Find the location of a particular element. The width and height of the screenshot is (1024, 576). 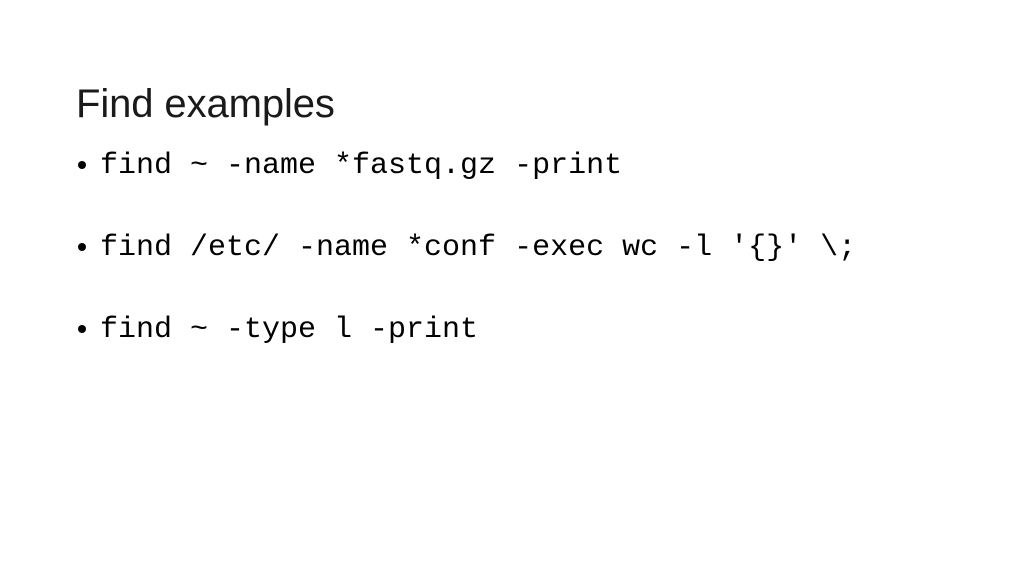

list-item: find ~ -name *fastq.gz -print is located at coordinates (526, 166).